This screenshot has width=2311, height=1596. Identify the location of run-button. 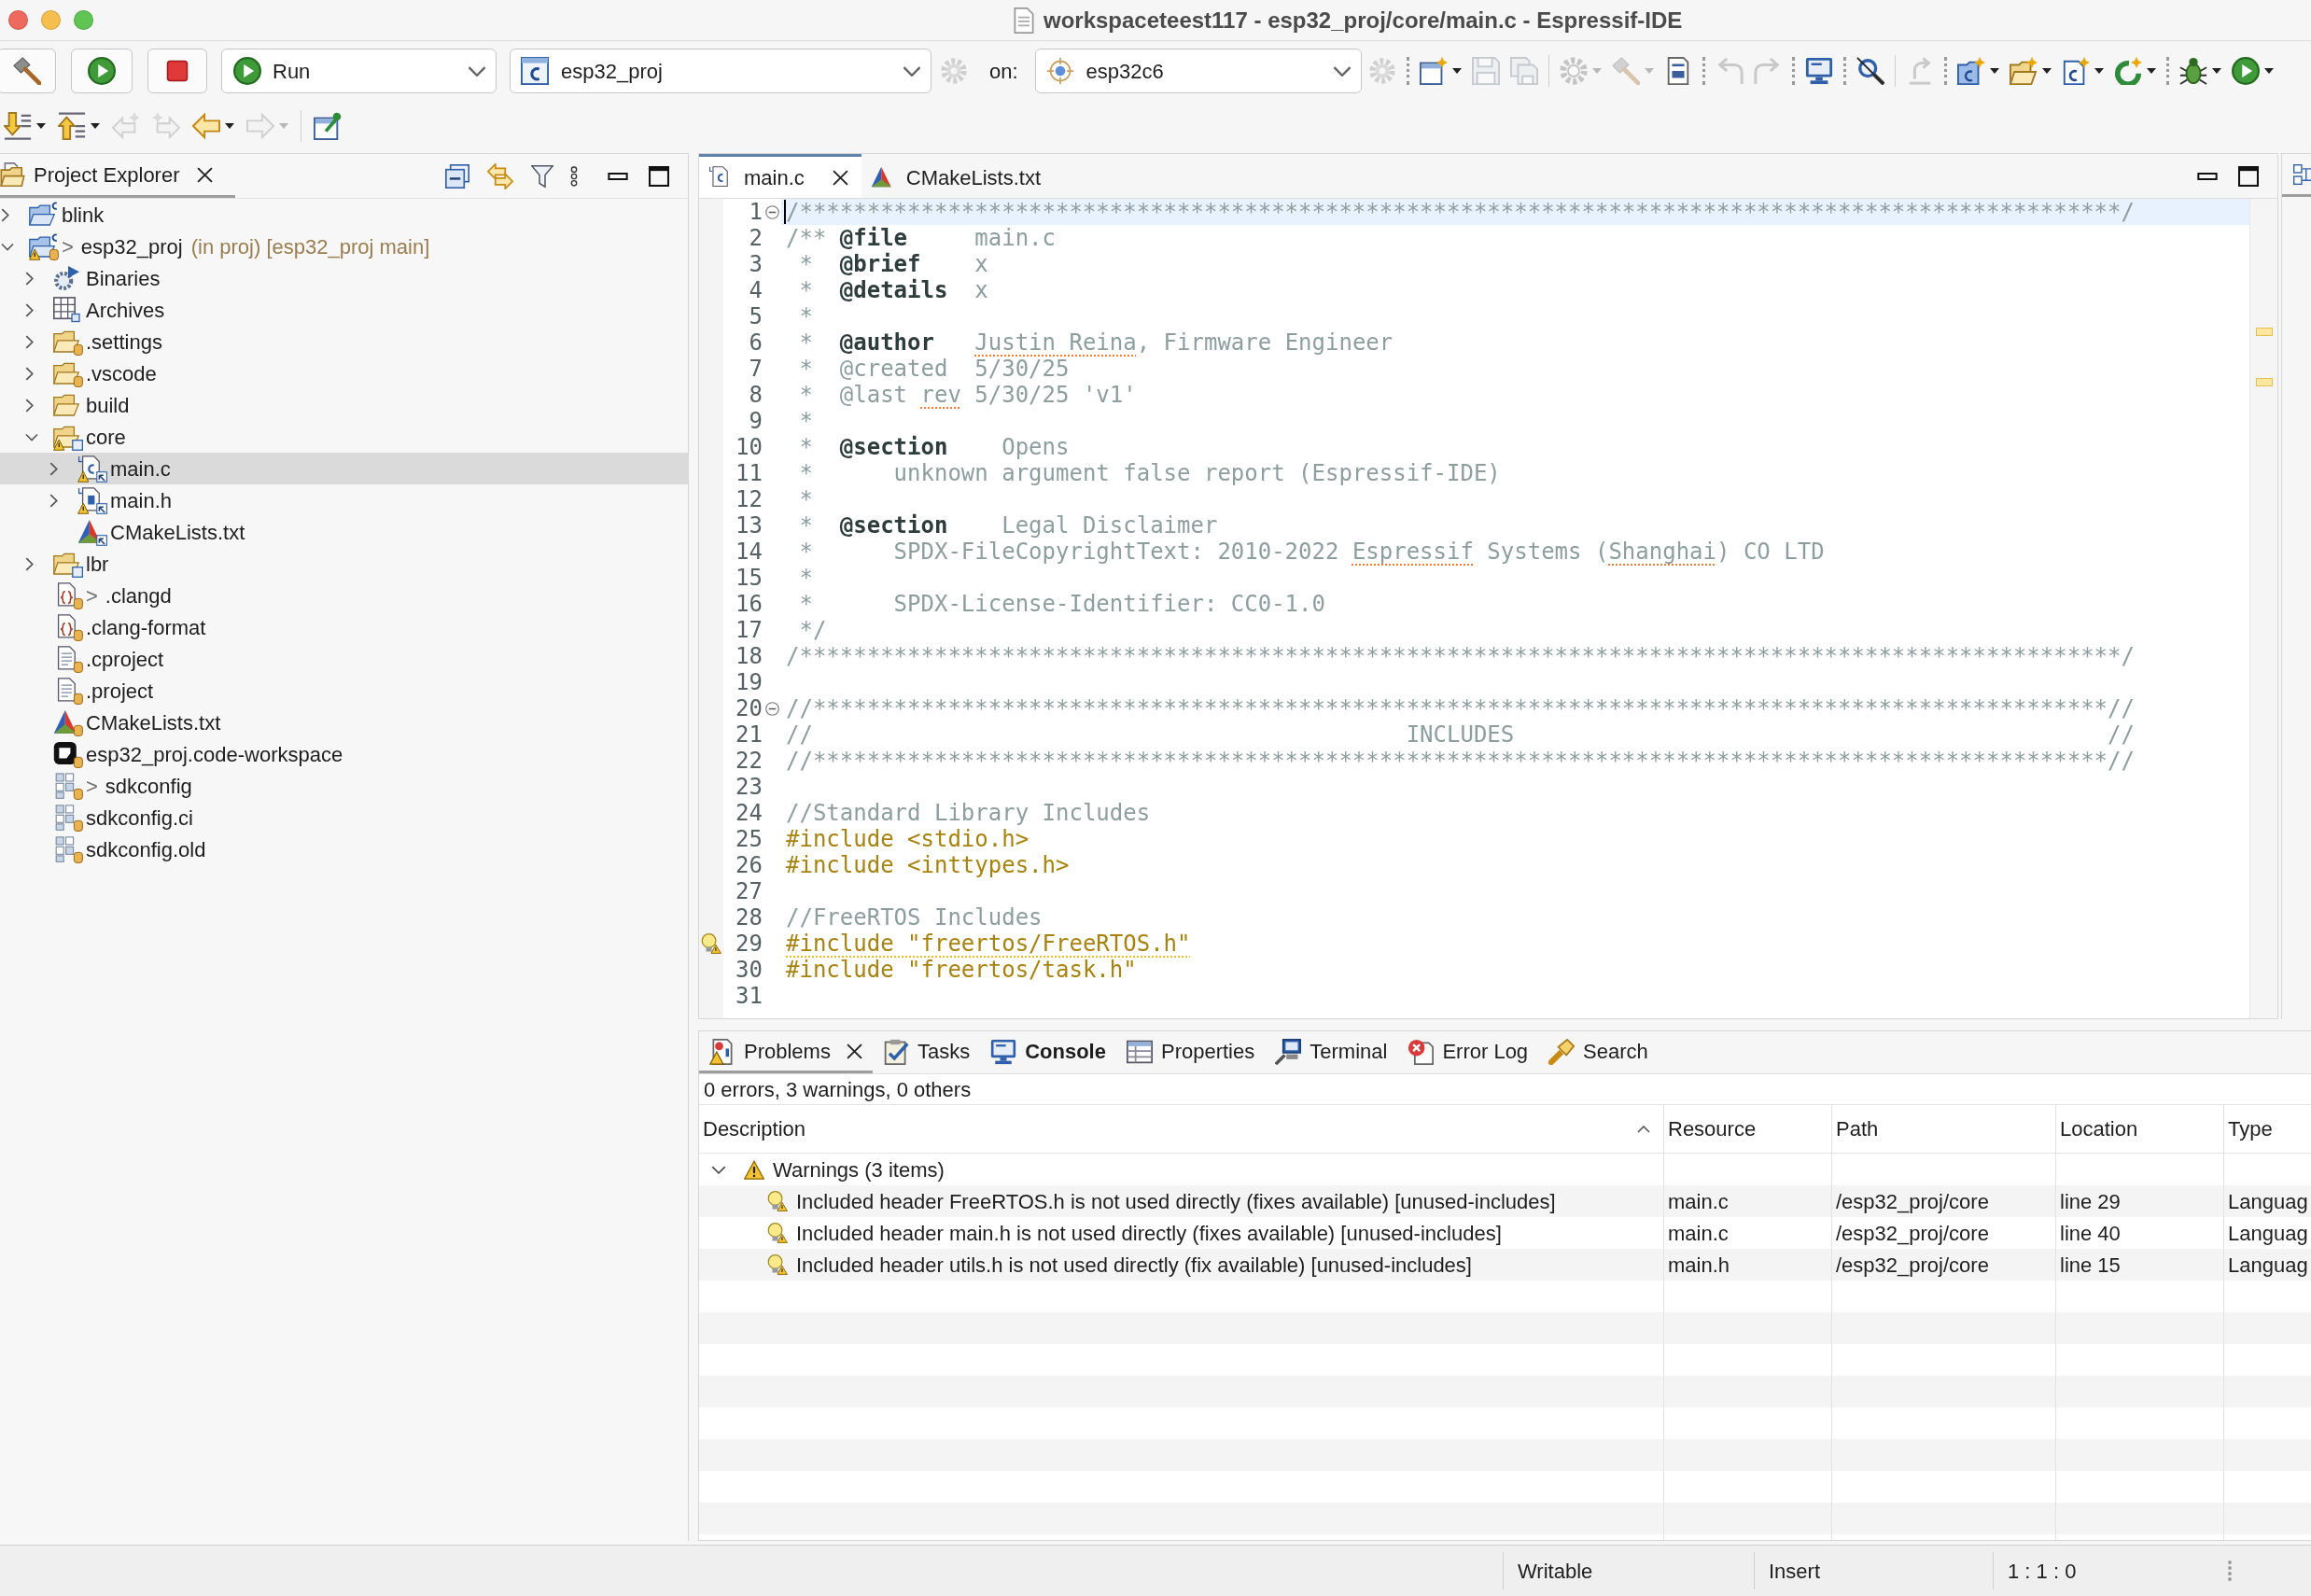
(102, 71).